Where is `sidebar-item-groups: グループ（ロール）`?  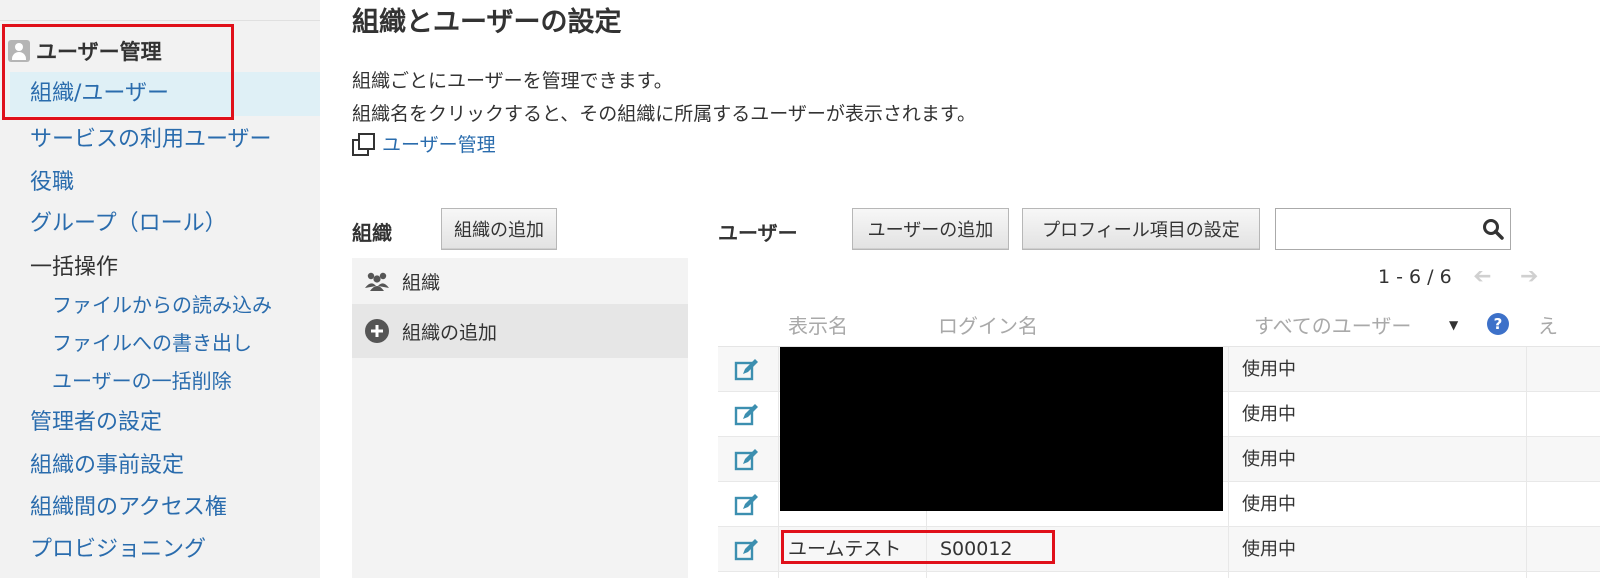 sidebar-item-groups: グループ（ロール） is located at coordinates (128, 221).